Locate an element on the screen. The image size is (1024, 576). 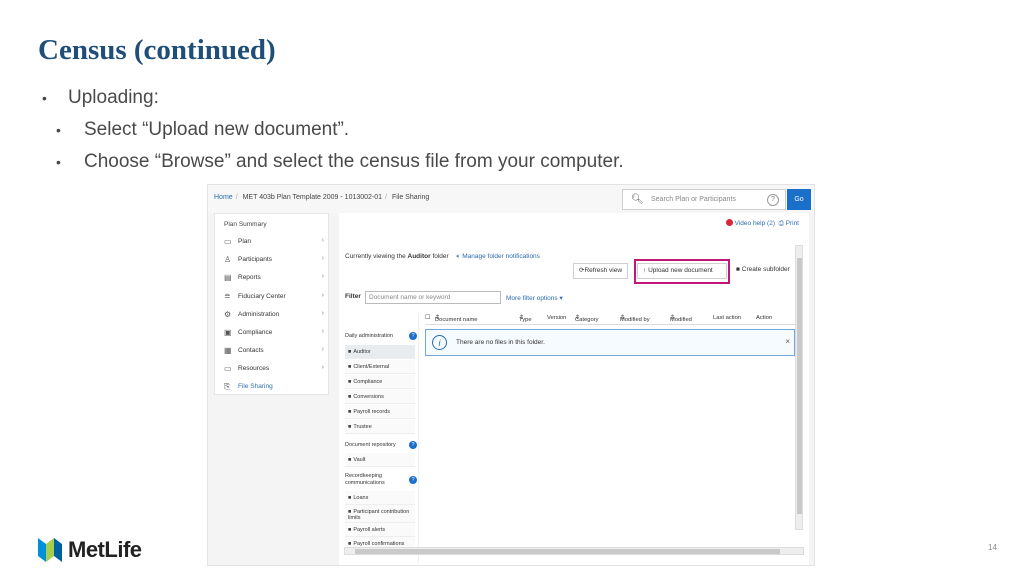
breadcrumb-home: Home is located at coordinates (223, 197).